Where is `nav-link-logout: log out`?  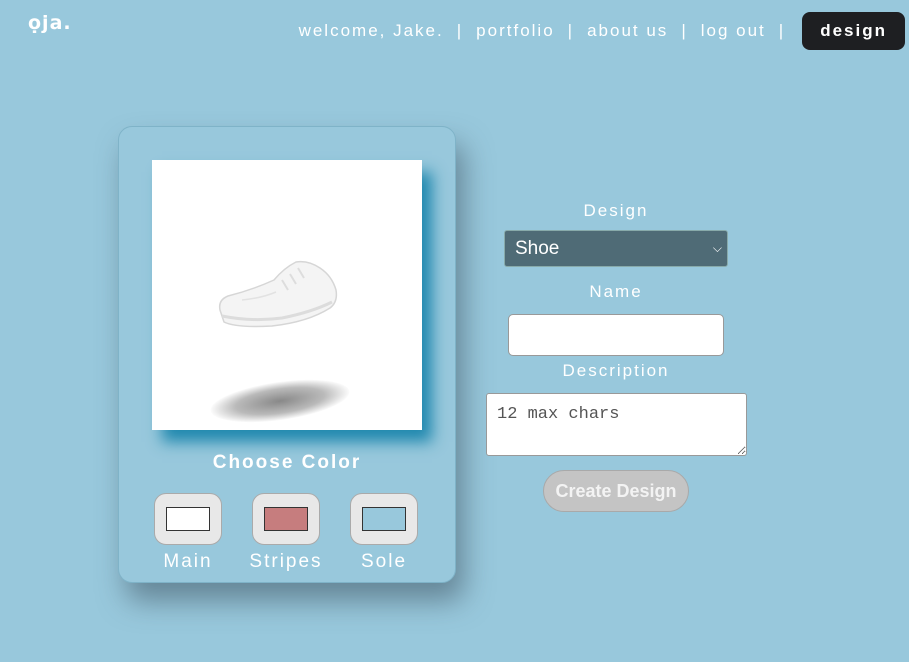 nav-link-logout: log out is located at coordinates (733, 31).